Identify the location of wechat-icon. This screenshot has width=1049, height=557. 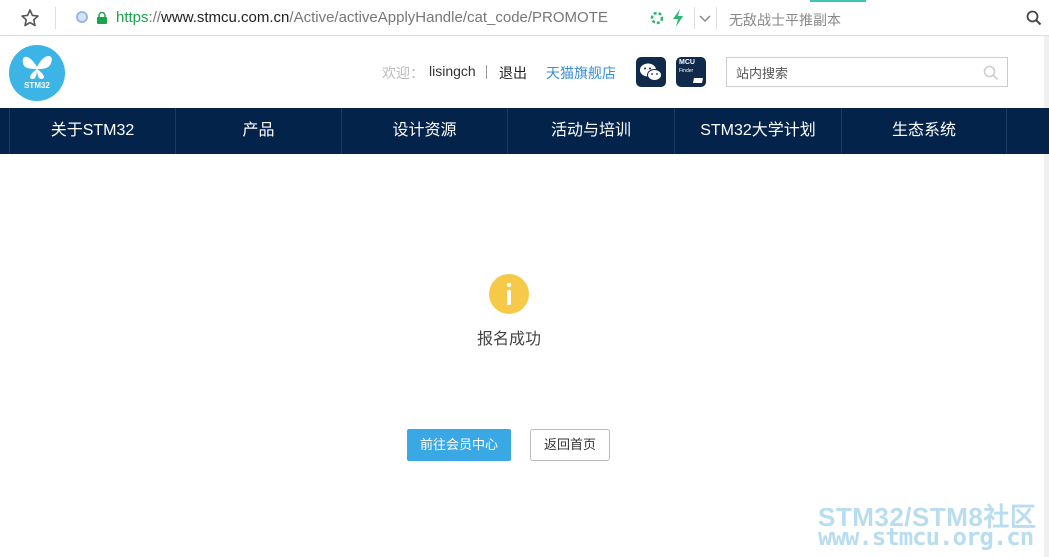
(651, 72).